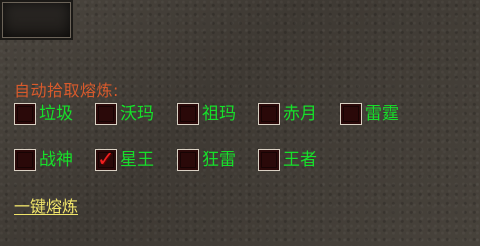  I want to click on war-god-checkbox, so click(25, 160).